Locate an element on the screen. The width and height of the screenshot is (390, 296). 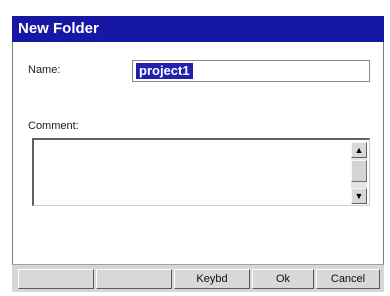
button-bar: Keybd Ok Cancel is located at coordinates (198, 278).